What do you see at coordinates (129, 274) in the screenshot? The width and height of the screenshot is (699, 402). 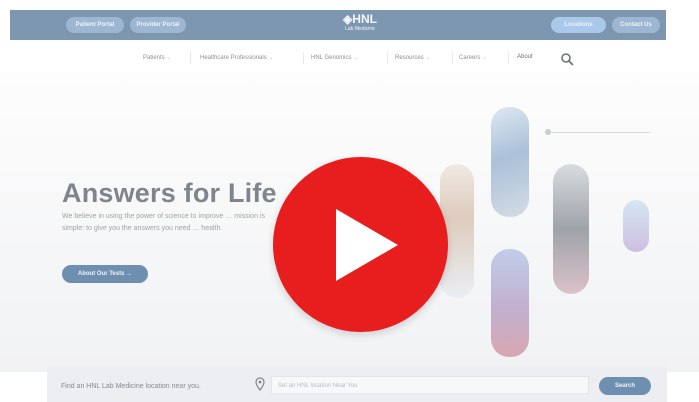 I see `arrow-right-icon: →` at bounding box center [129, 274].